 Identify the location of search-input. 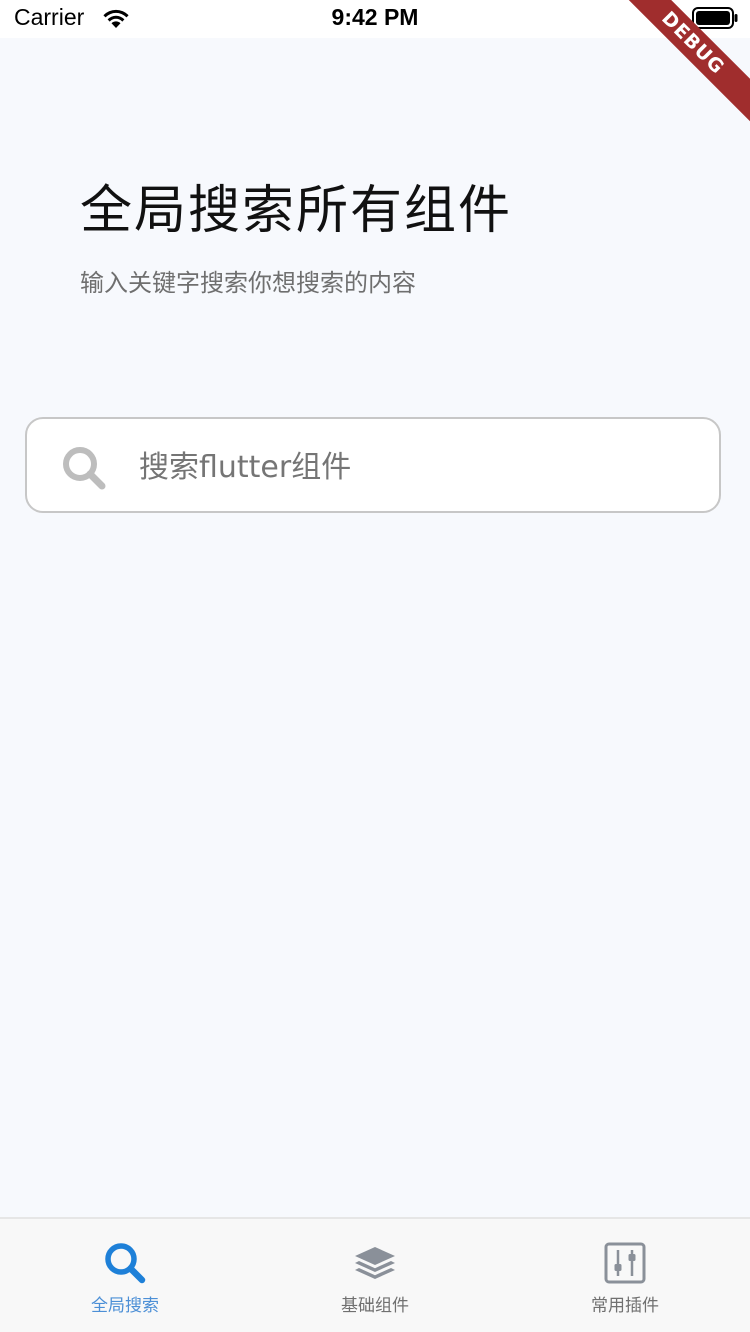
(419, 467).